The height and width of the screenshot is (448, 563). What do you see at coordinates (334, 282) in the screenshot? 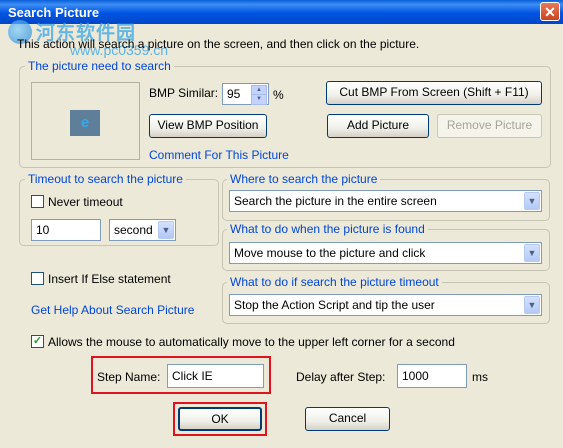
I see `timeout-action-group-label: What to do if search the picture timeout` at bounding box center [334, 282].